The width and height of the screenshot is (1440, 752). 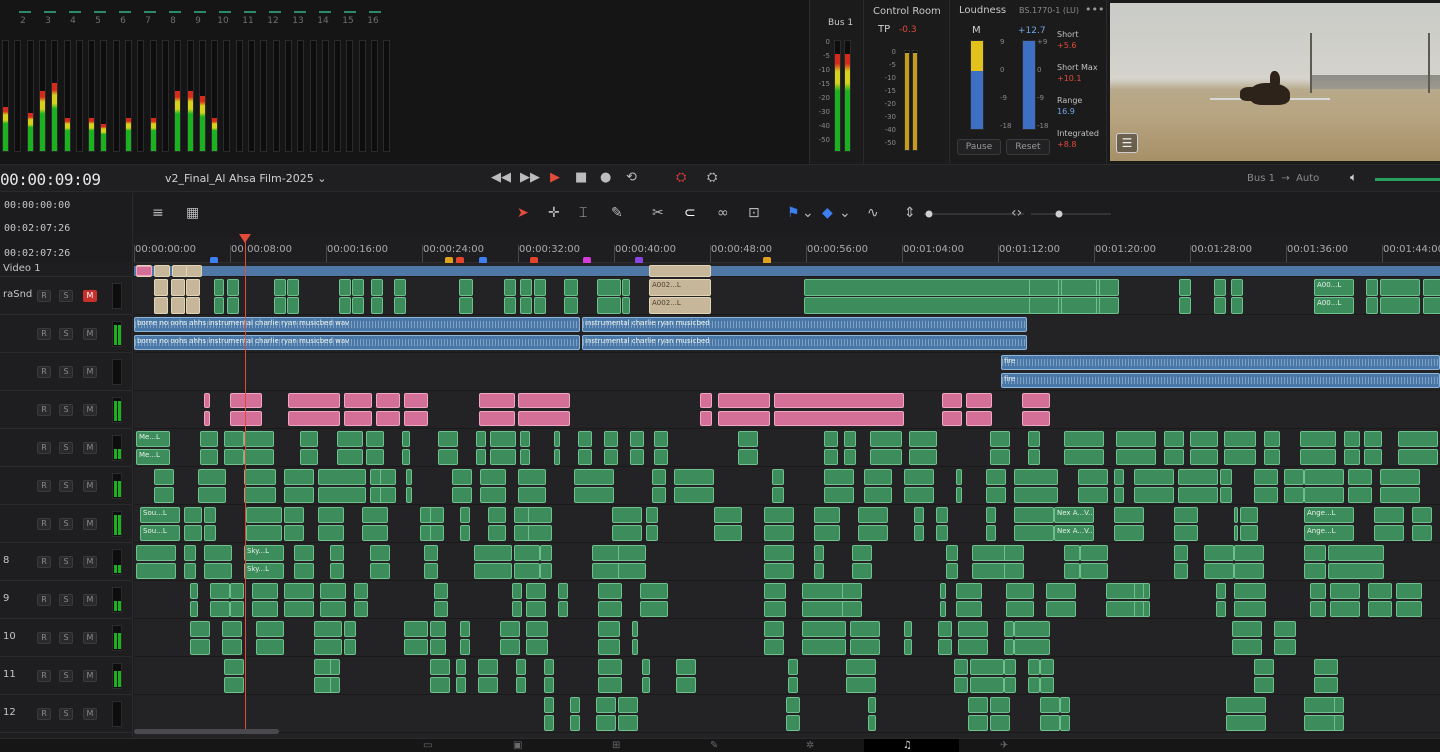 I want to click on timecode-display: 00:00:09:09, so click(x=50, y=179).